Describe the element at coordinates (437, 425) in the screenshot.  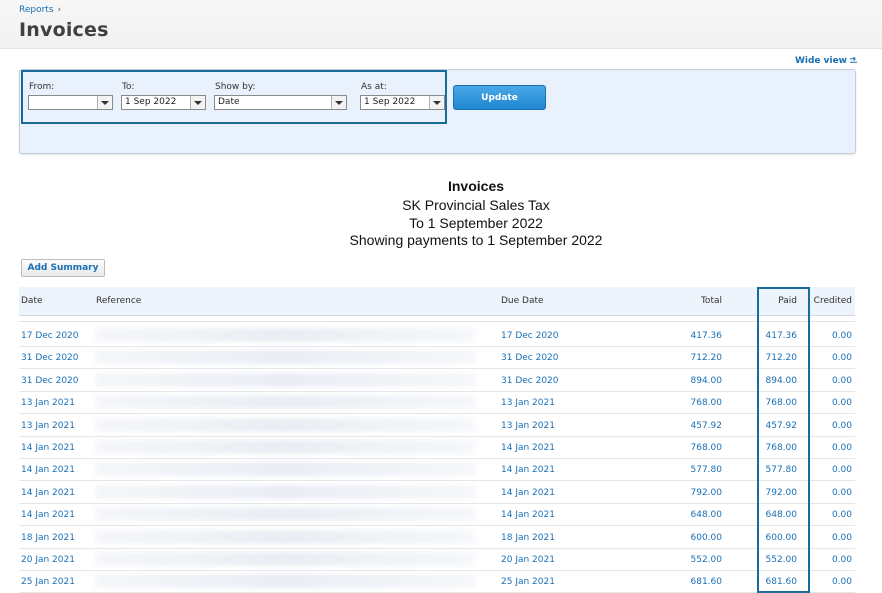
I see `table-row: 13 Jan 2021 13 Jan 2021 457.92 457.92 0.00` at that location.